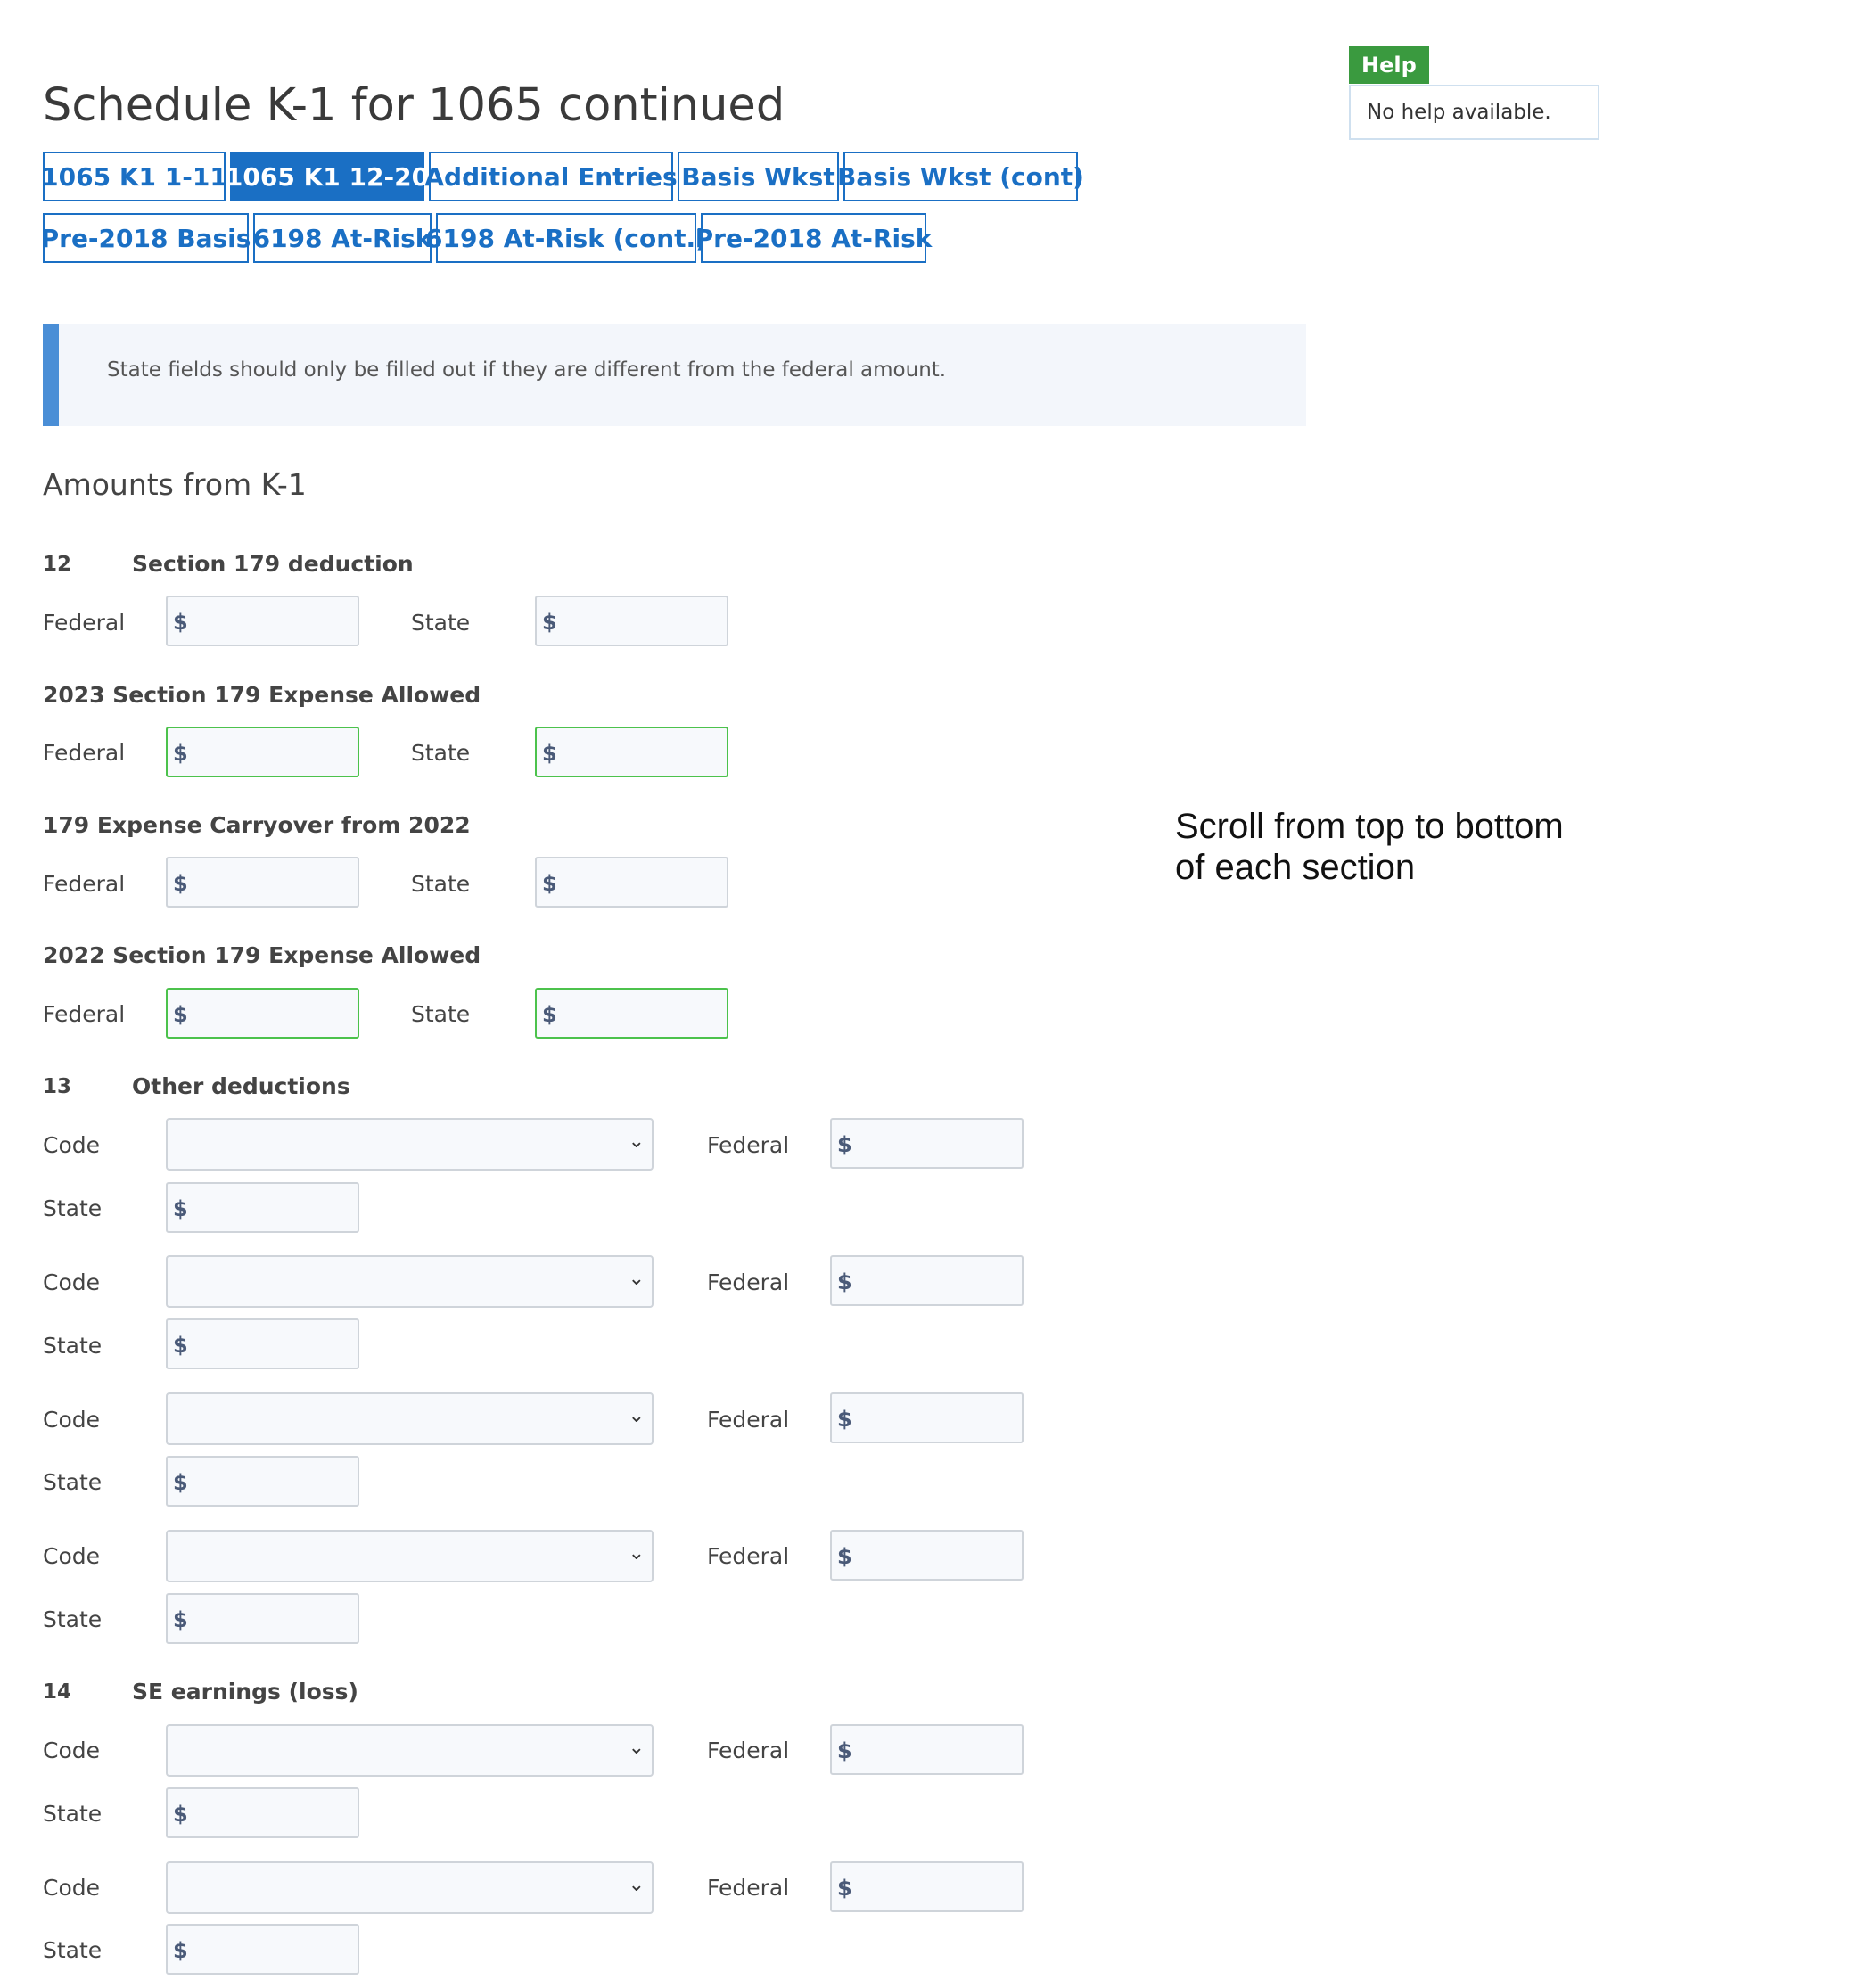  I want to click on line12-federal-input: $, so click(262, 621).